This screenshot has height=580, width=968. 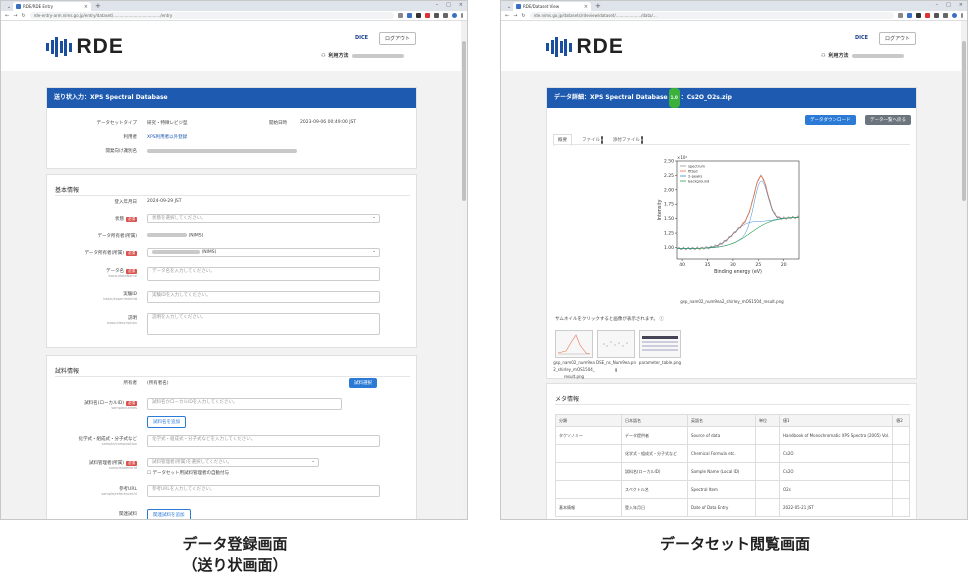 I want to click on sample-name-label: 試料名(ローカルID) 必須 sample/names, so click(x=97, y=405).